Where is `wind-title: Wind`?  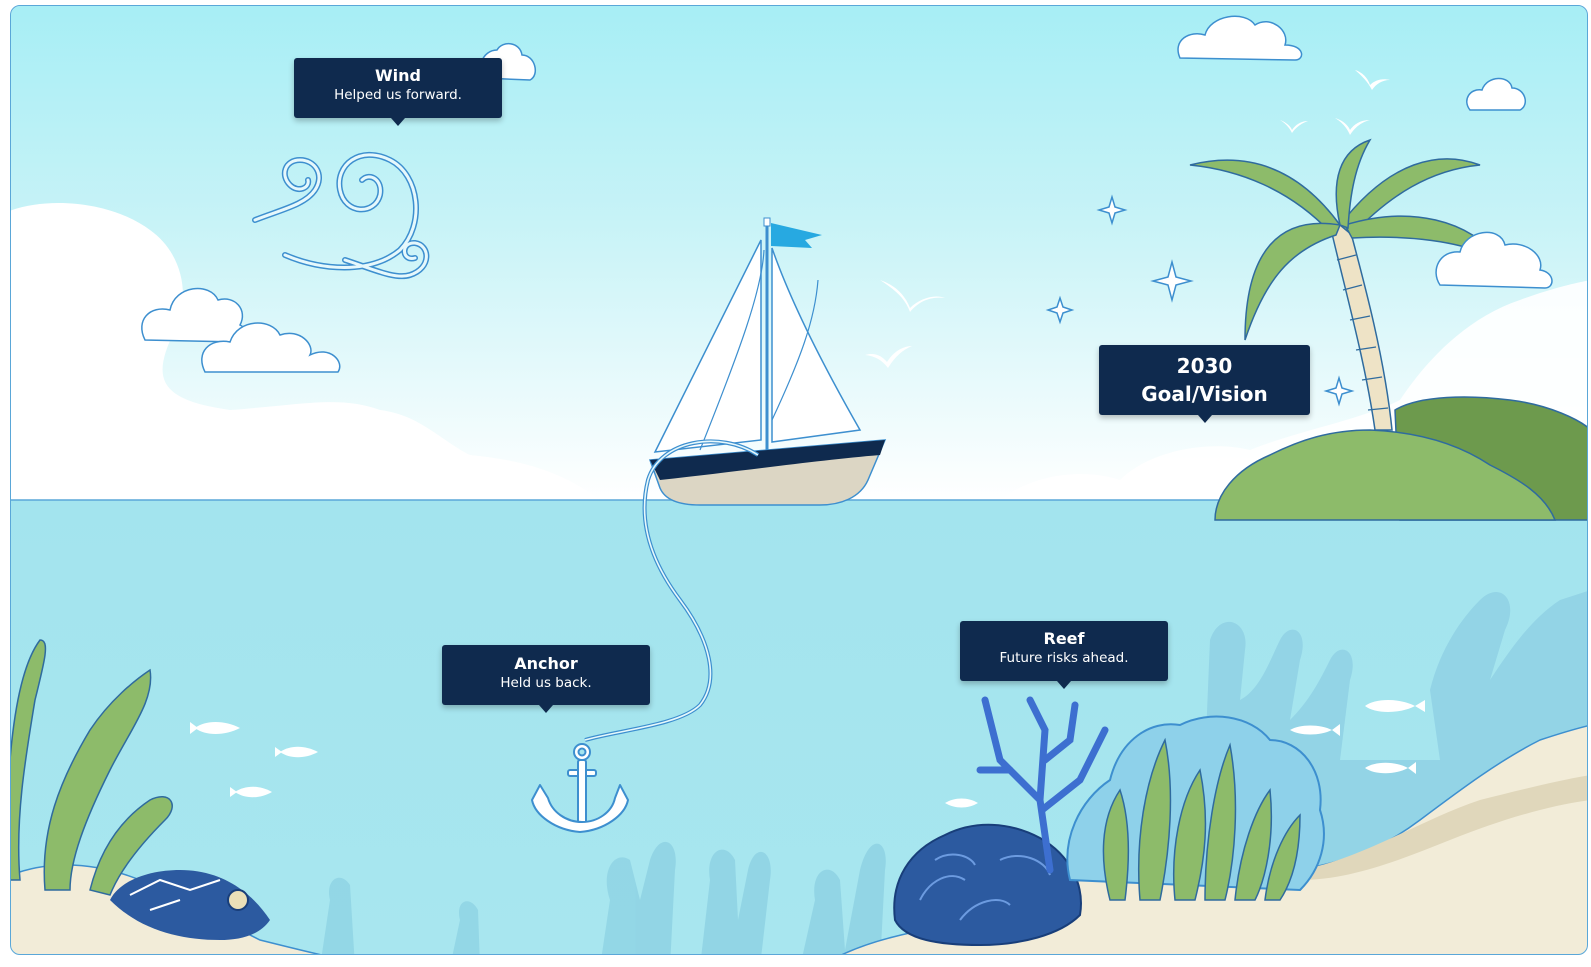 wind-title: Wind is located at coordinates (398, 75).